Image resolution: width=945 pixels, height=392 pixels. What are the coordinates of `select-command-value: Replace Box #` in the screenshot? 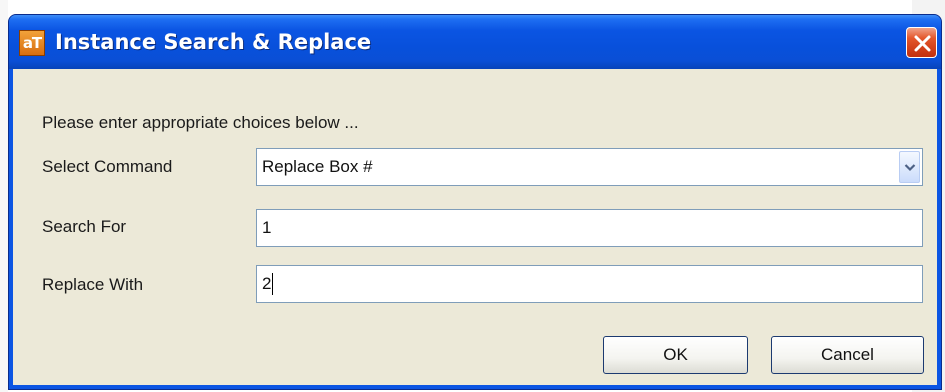 It's located at (317, 166).